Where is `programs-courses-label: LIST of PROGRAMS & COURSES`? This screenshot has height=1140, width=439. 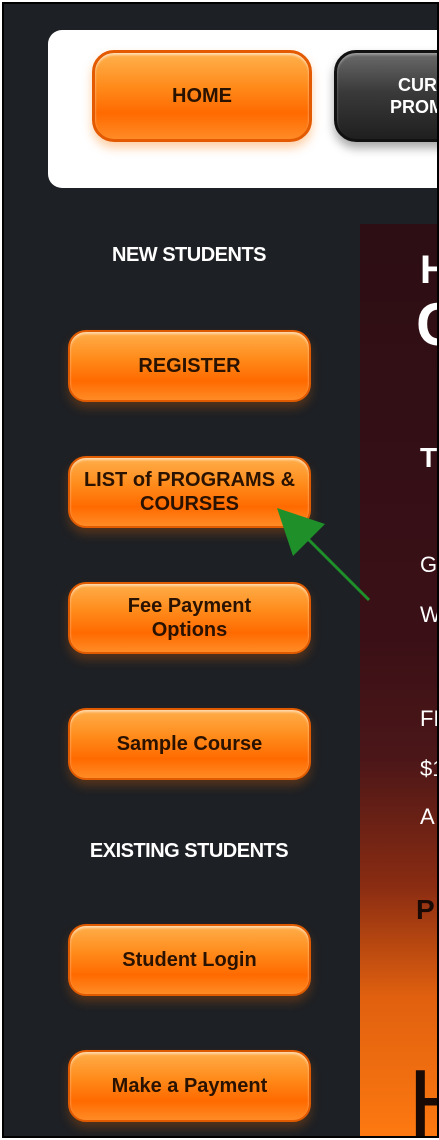 programs-courses-label: LIST of PROGRAMS & COURSES is located at coordinates (189, 492).